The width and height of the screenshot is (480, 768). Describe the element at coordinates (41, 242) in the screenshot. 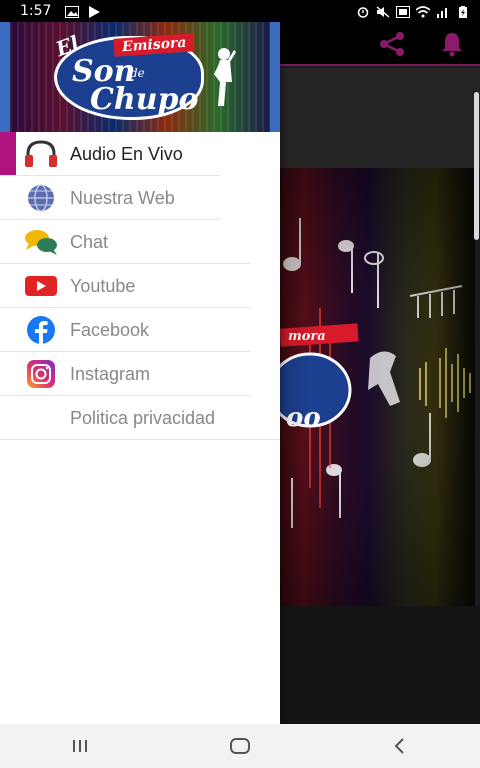

I see `chat-icon` at that location.